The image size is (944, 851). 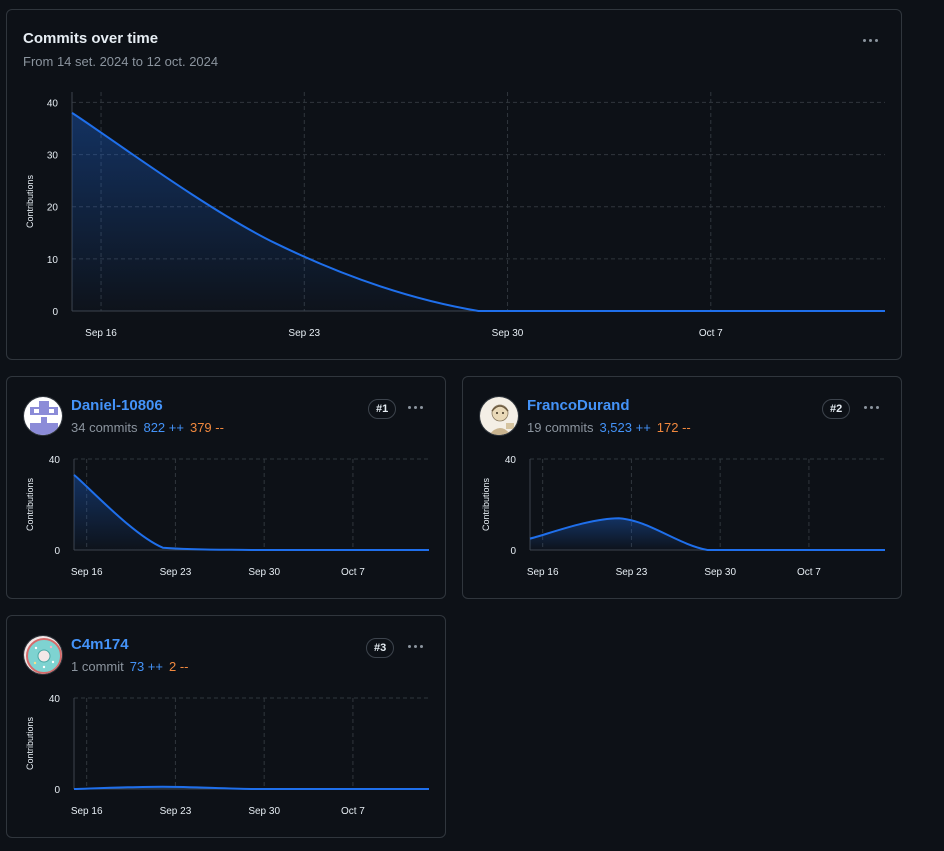 What do you see at coordinates (578, 405) in the screenshot?
I see `contributor-name-link: FrancoDurand` at bounding box center [578, 405].